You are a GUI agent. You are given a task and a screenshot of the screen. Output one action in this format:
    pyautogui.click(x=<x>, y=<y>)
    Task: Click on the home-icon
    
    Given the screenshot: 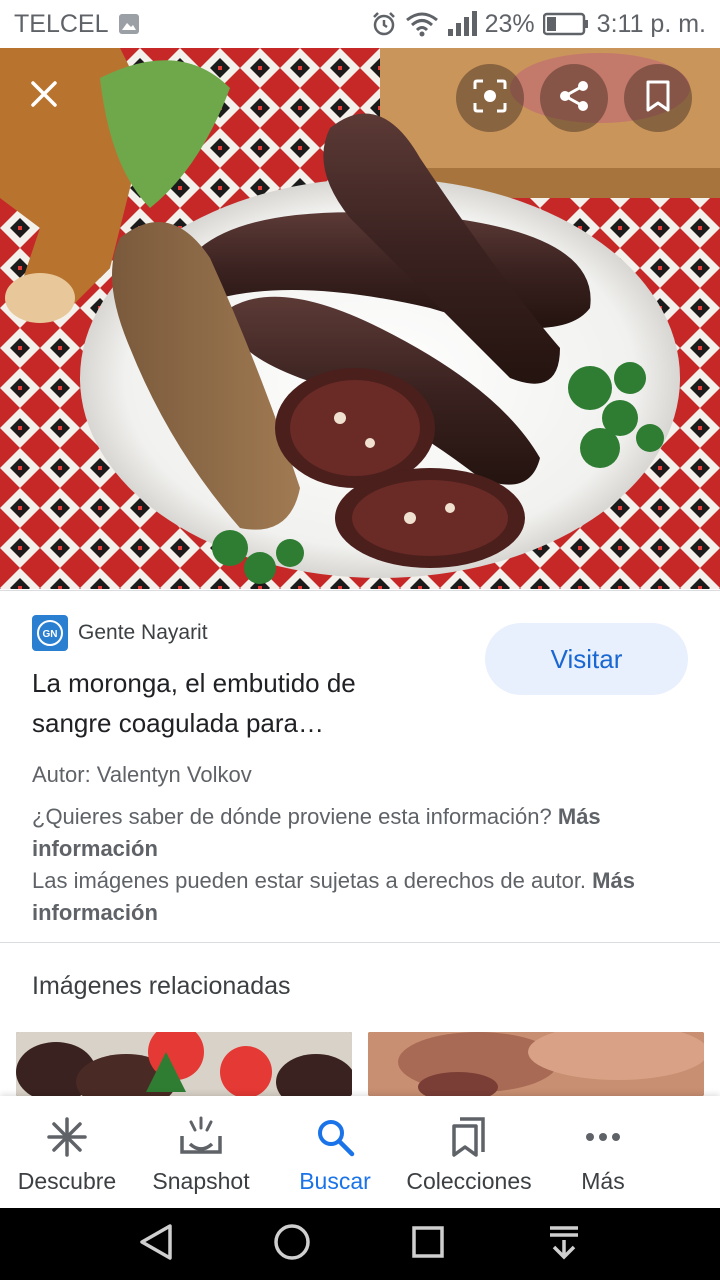 What is the action you would take?
    pyautogui.click(x=292, y=1244)
    